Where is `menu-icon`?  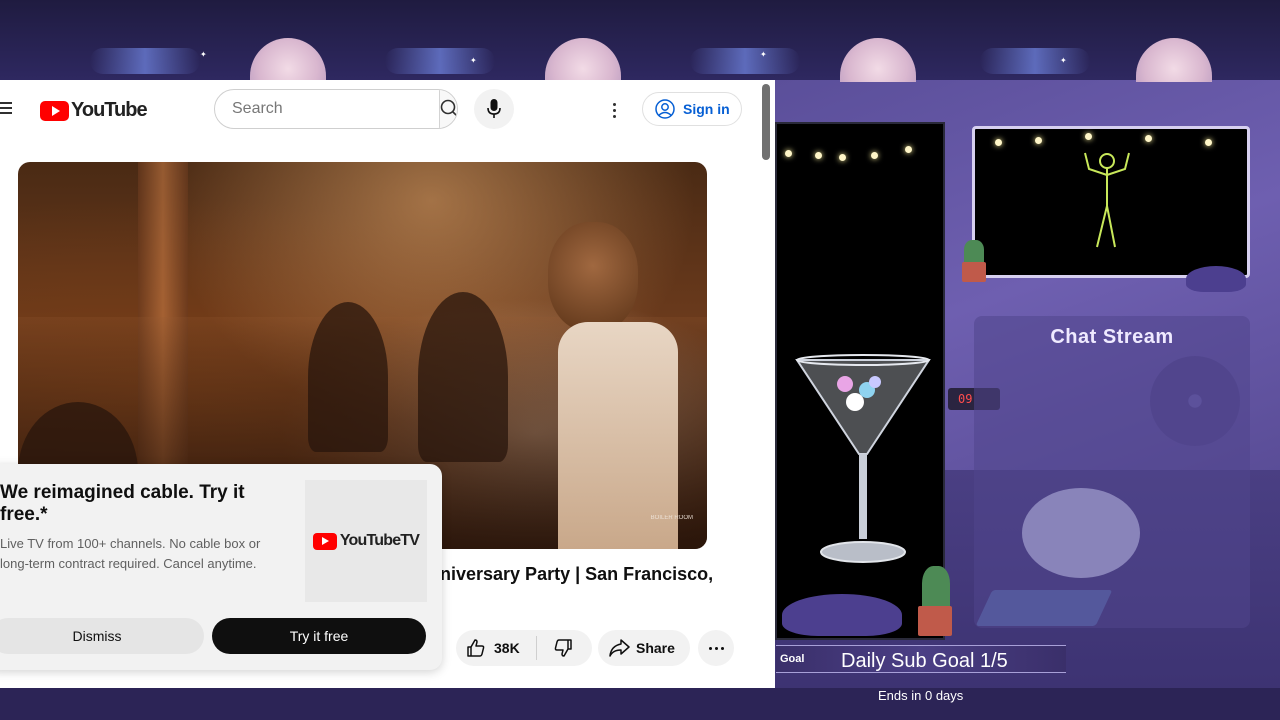 menu-icon is located at coordinates (7, 109).